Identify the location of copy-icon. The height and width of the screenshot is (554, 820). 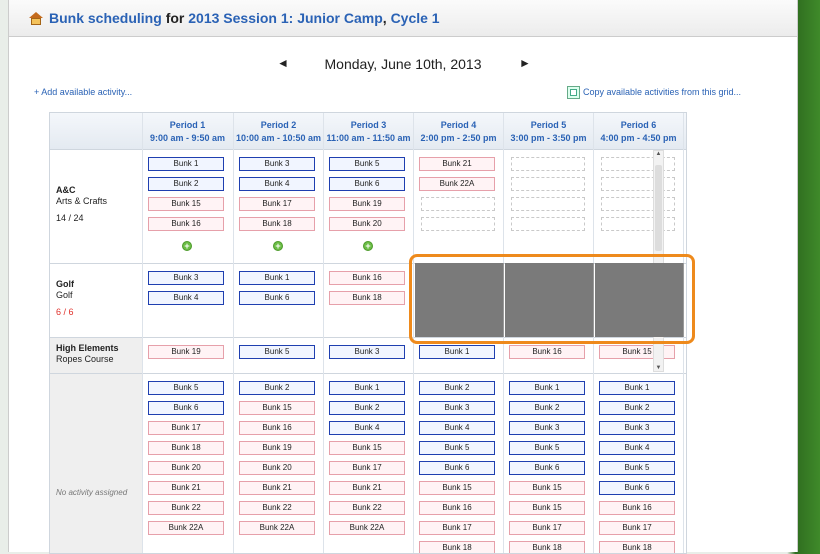
(573, 92).